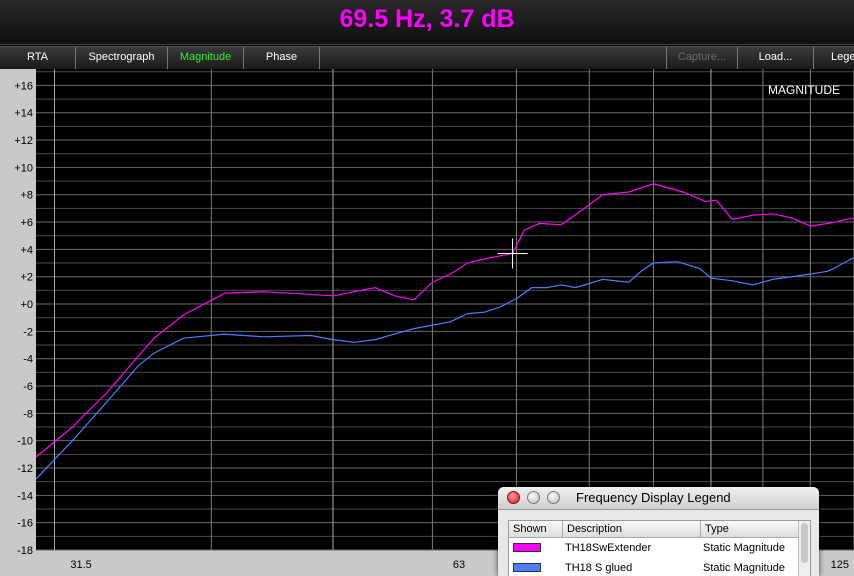 Image resolution: width=854 pixels, height=576 pixels. Describe the element at coordinates (26, 223) in the screenshot. I see `y-tick-label: +6` at that location.